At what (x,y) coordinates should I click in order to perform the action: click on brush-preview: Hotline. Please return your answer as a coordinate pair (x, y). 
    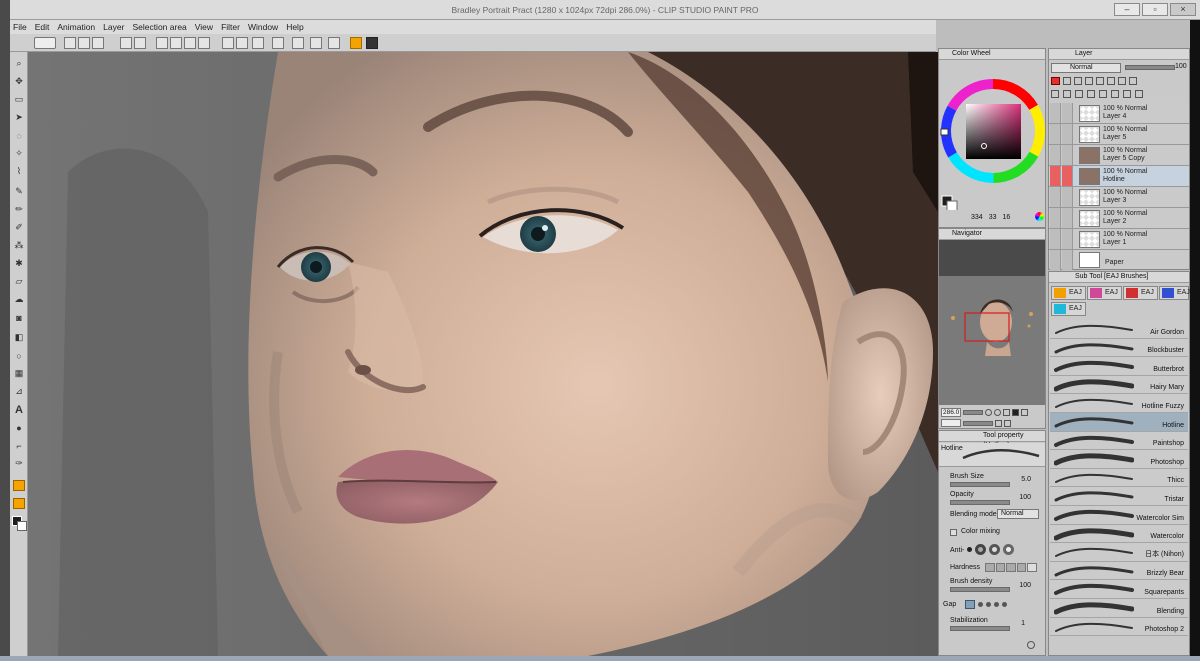
    Looking at the image, I should click on (992, 455).